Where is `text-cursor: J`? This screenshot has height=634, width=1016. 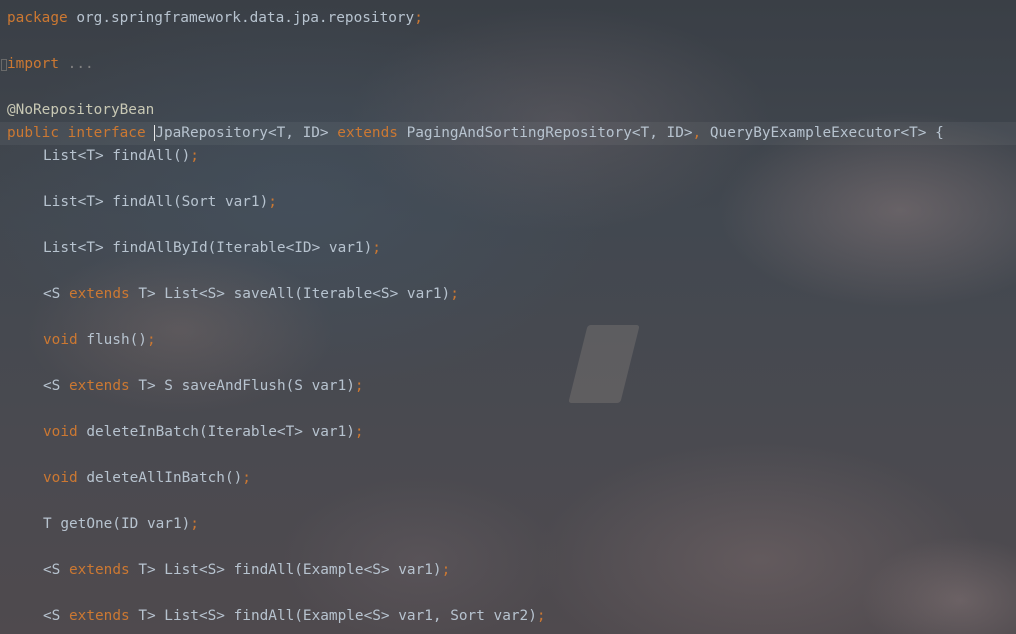
text-cursor: J is located at coordinates (159, 133).